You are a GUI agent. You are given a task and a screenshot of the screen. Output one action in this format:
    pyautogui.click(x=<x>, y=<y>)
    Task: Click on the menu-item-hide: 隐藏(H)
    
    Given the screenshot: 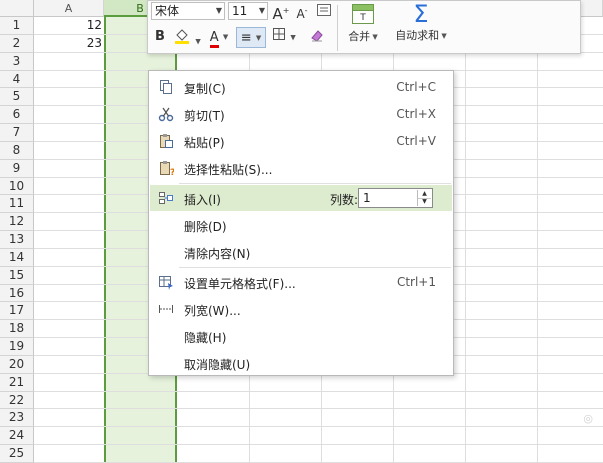 What is the action you would take?
    pyautogui.click(x=301, y=336)
    